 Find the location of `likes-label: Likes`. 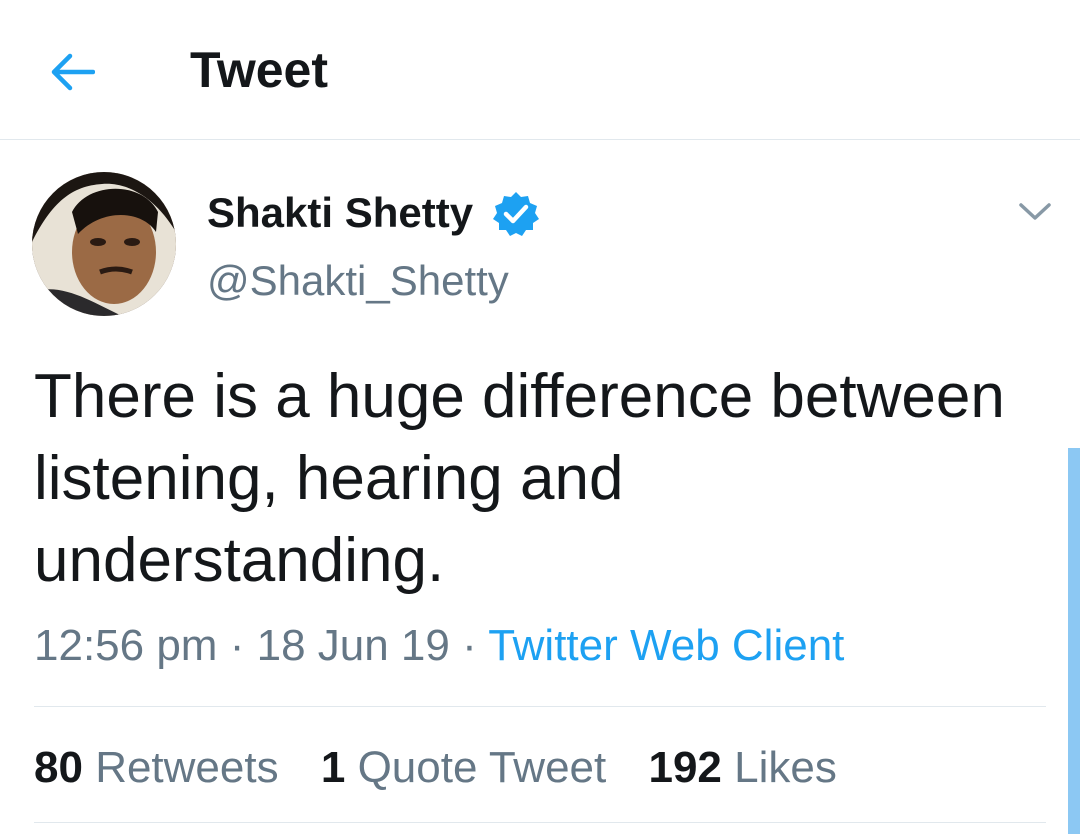

likes-label: Likes is located at coordinates (785, 767).